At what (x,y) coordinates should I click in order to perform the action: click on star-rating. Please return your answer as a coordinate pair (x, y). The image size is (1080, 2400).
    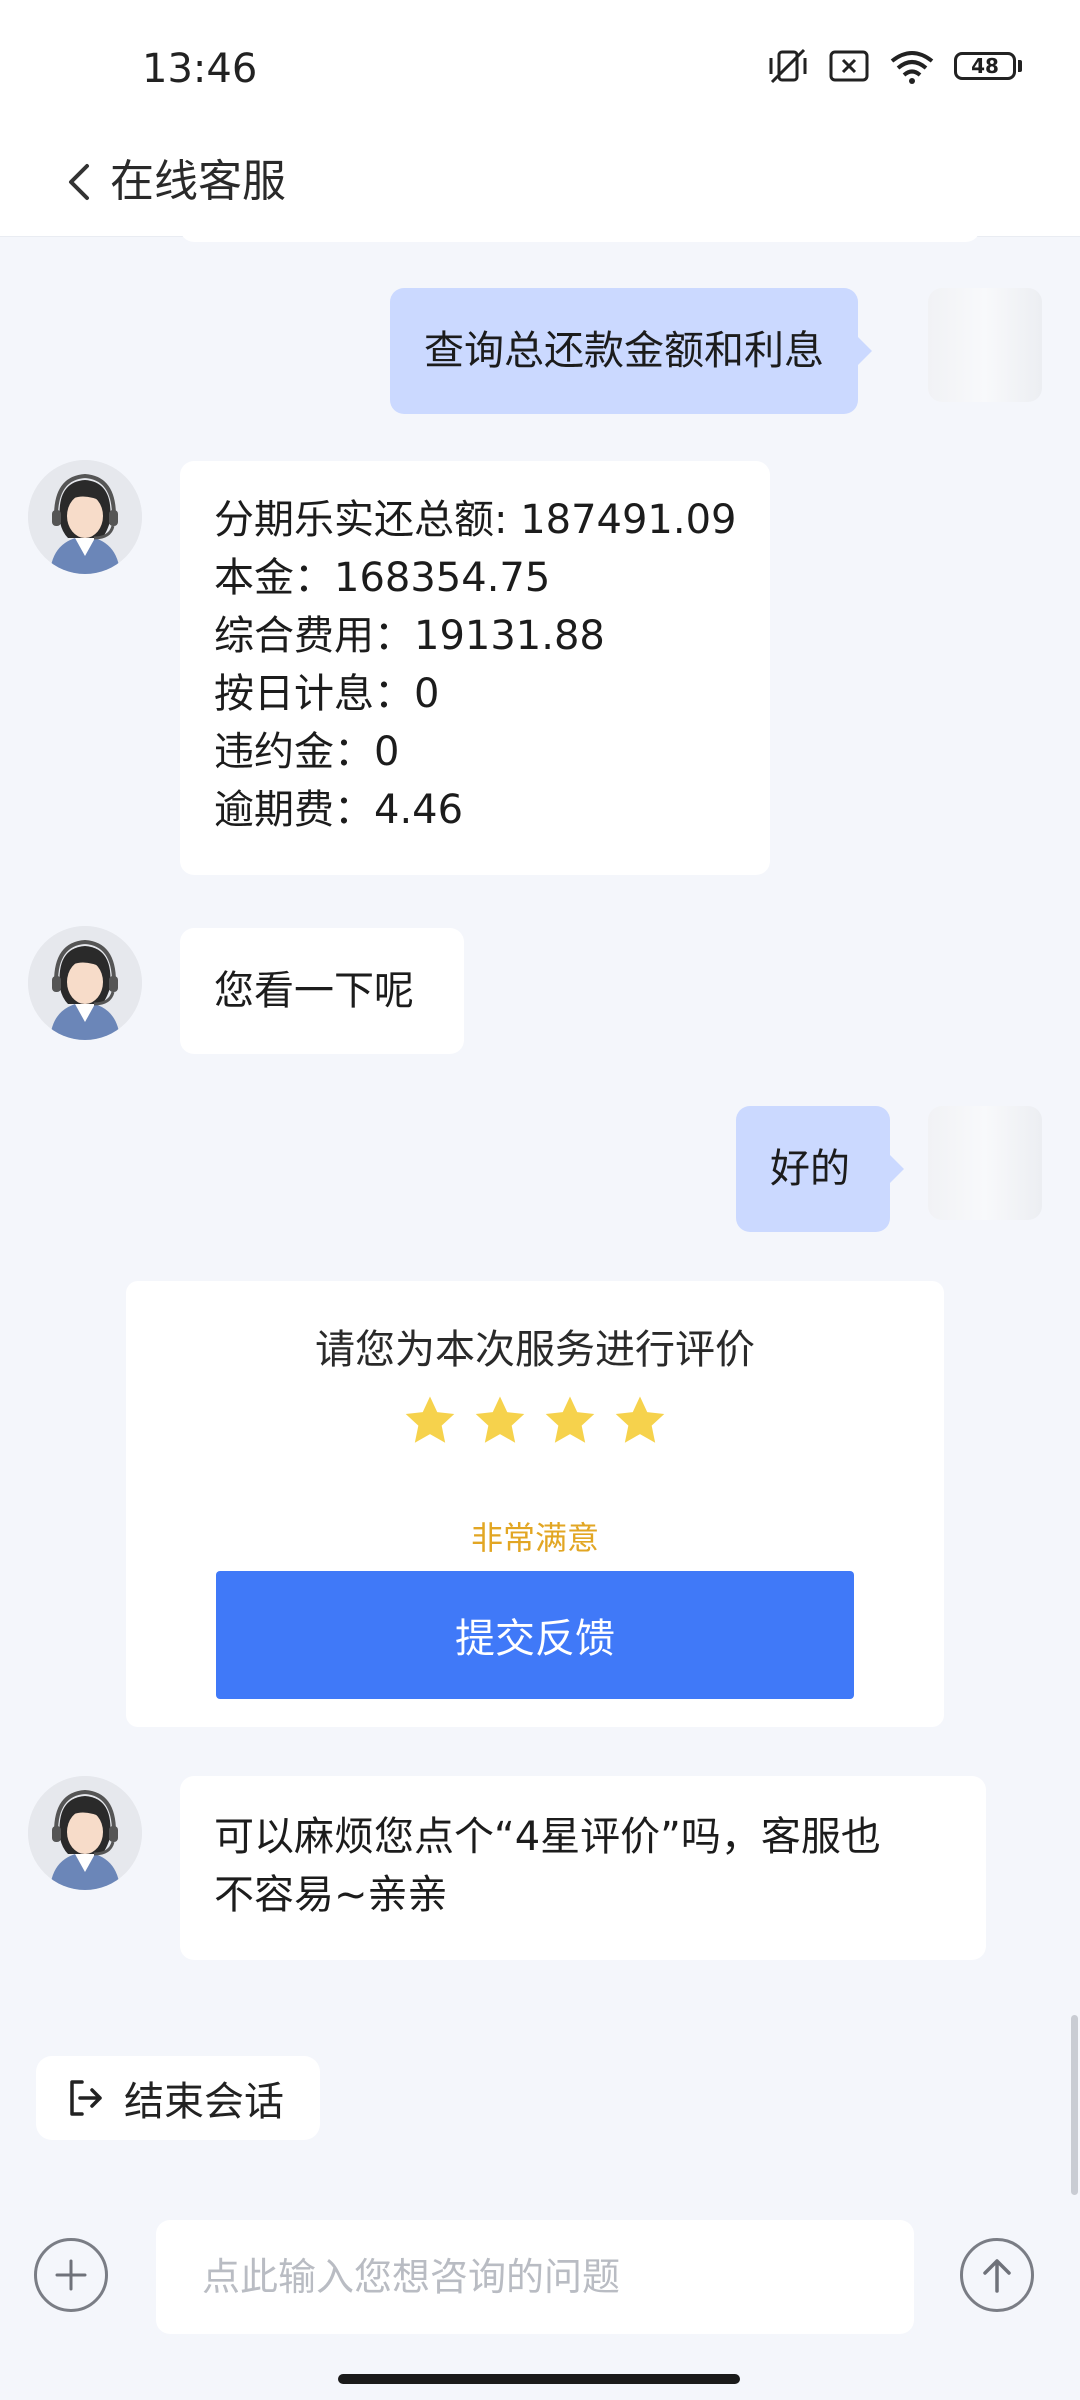
    Looking at the image, I should click on (535, 1421).